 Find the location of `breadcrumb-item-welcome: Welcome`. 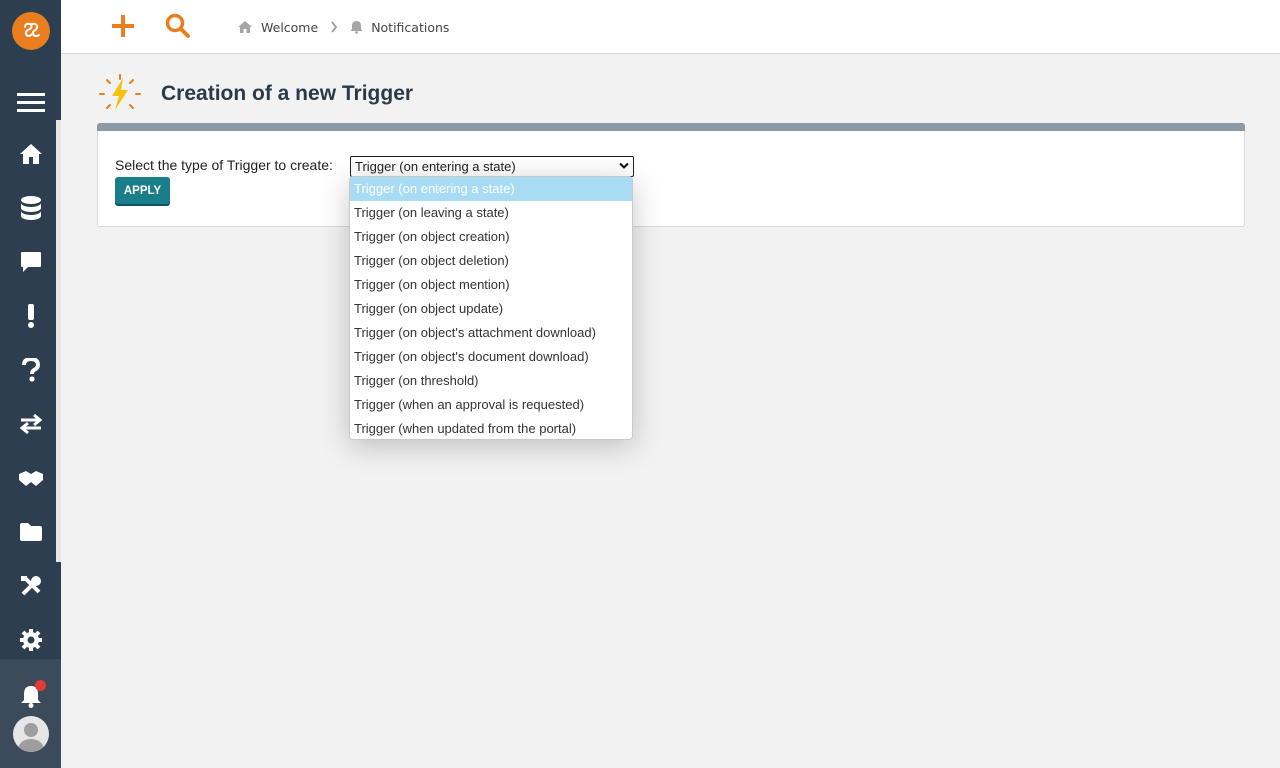

breadcrumb-item-welcome: Welcome is located at coordinates (277, 27).